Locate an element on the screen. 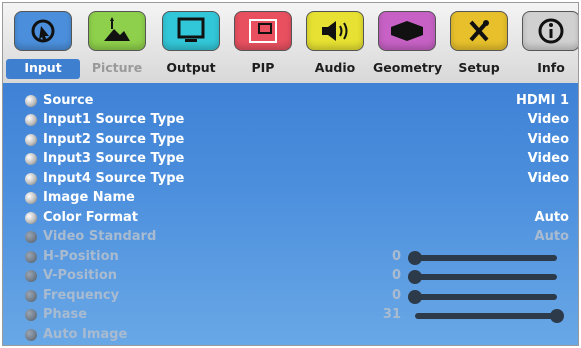 The width and height of the screenshot is (581, 348). tab-label: Output is located at coordinates (191, 67).